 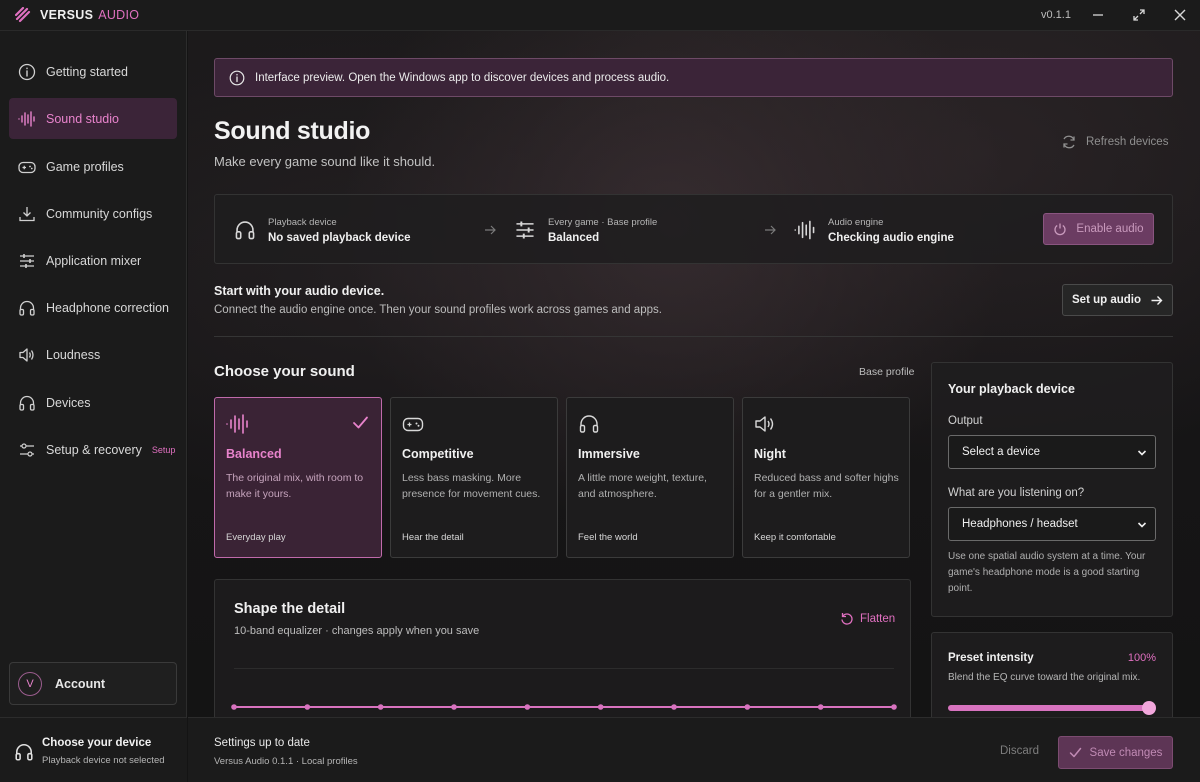 I want to click on status-playback-label: Playback device, so click(x=302, y=222).